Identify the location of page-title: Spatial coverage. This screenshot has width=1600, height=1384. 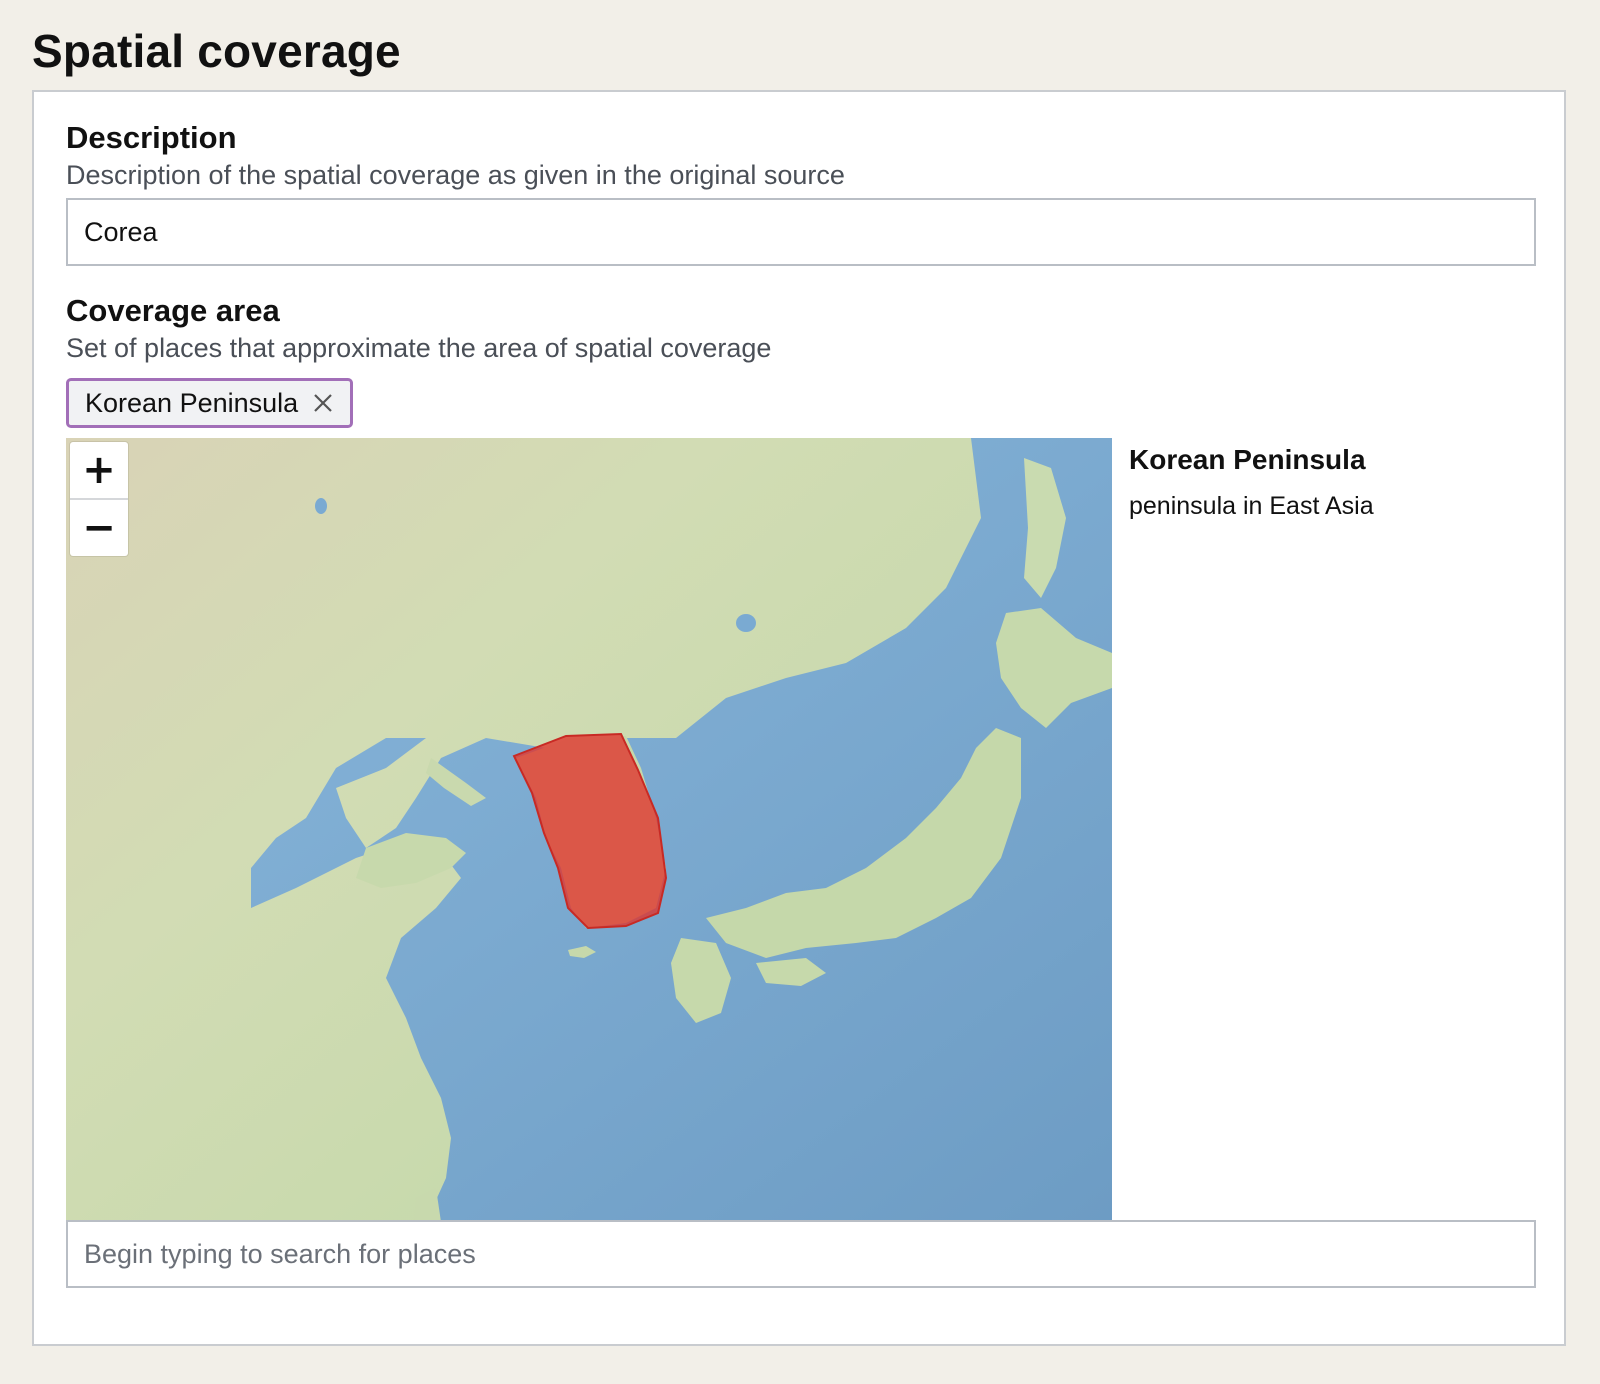
(216, 51).